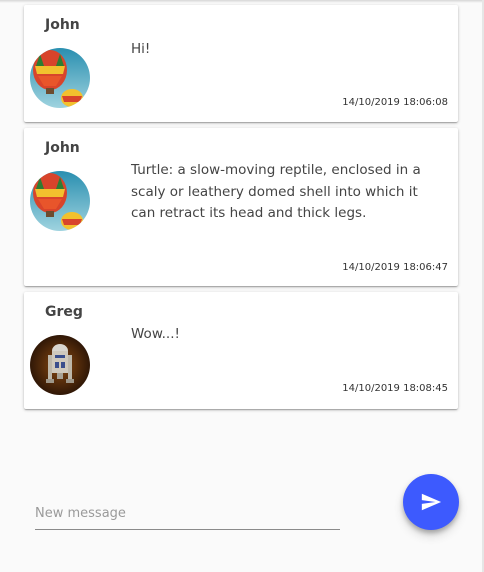 The image size is (484, 572). Describe the element at coordinates (395, 388) in the screenshot. I see `message-timestamp: 14/10/2019 18:08:45` at that location.